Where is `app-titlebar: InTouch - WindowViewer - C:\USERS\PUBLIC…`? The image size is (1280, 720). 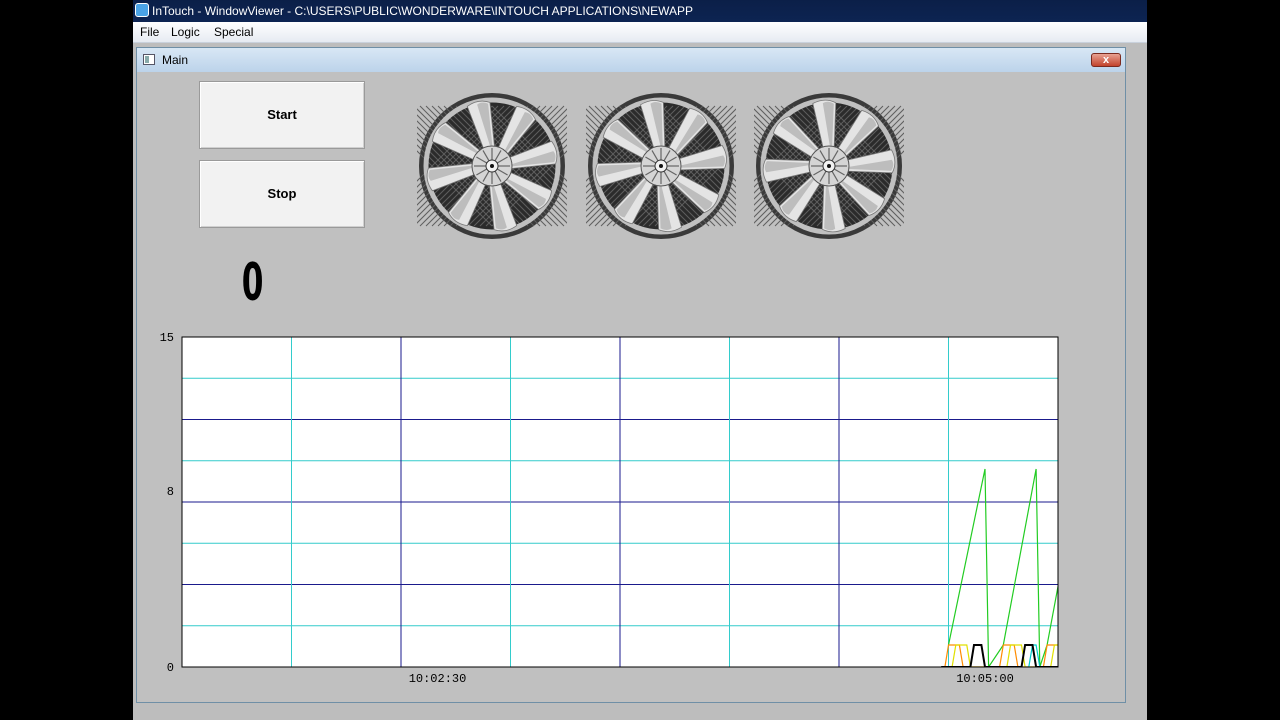
app-titlebar: InTouch - WindowViewer - C:\USERS\PUBLIC… is located at coordinates (640, 11).